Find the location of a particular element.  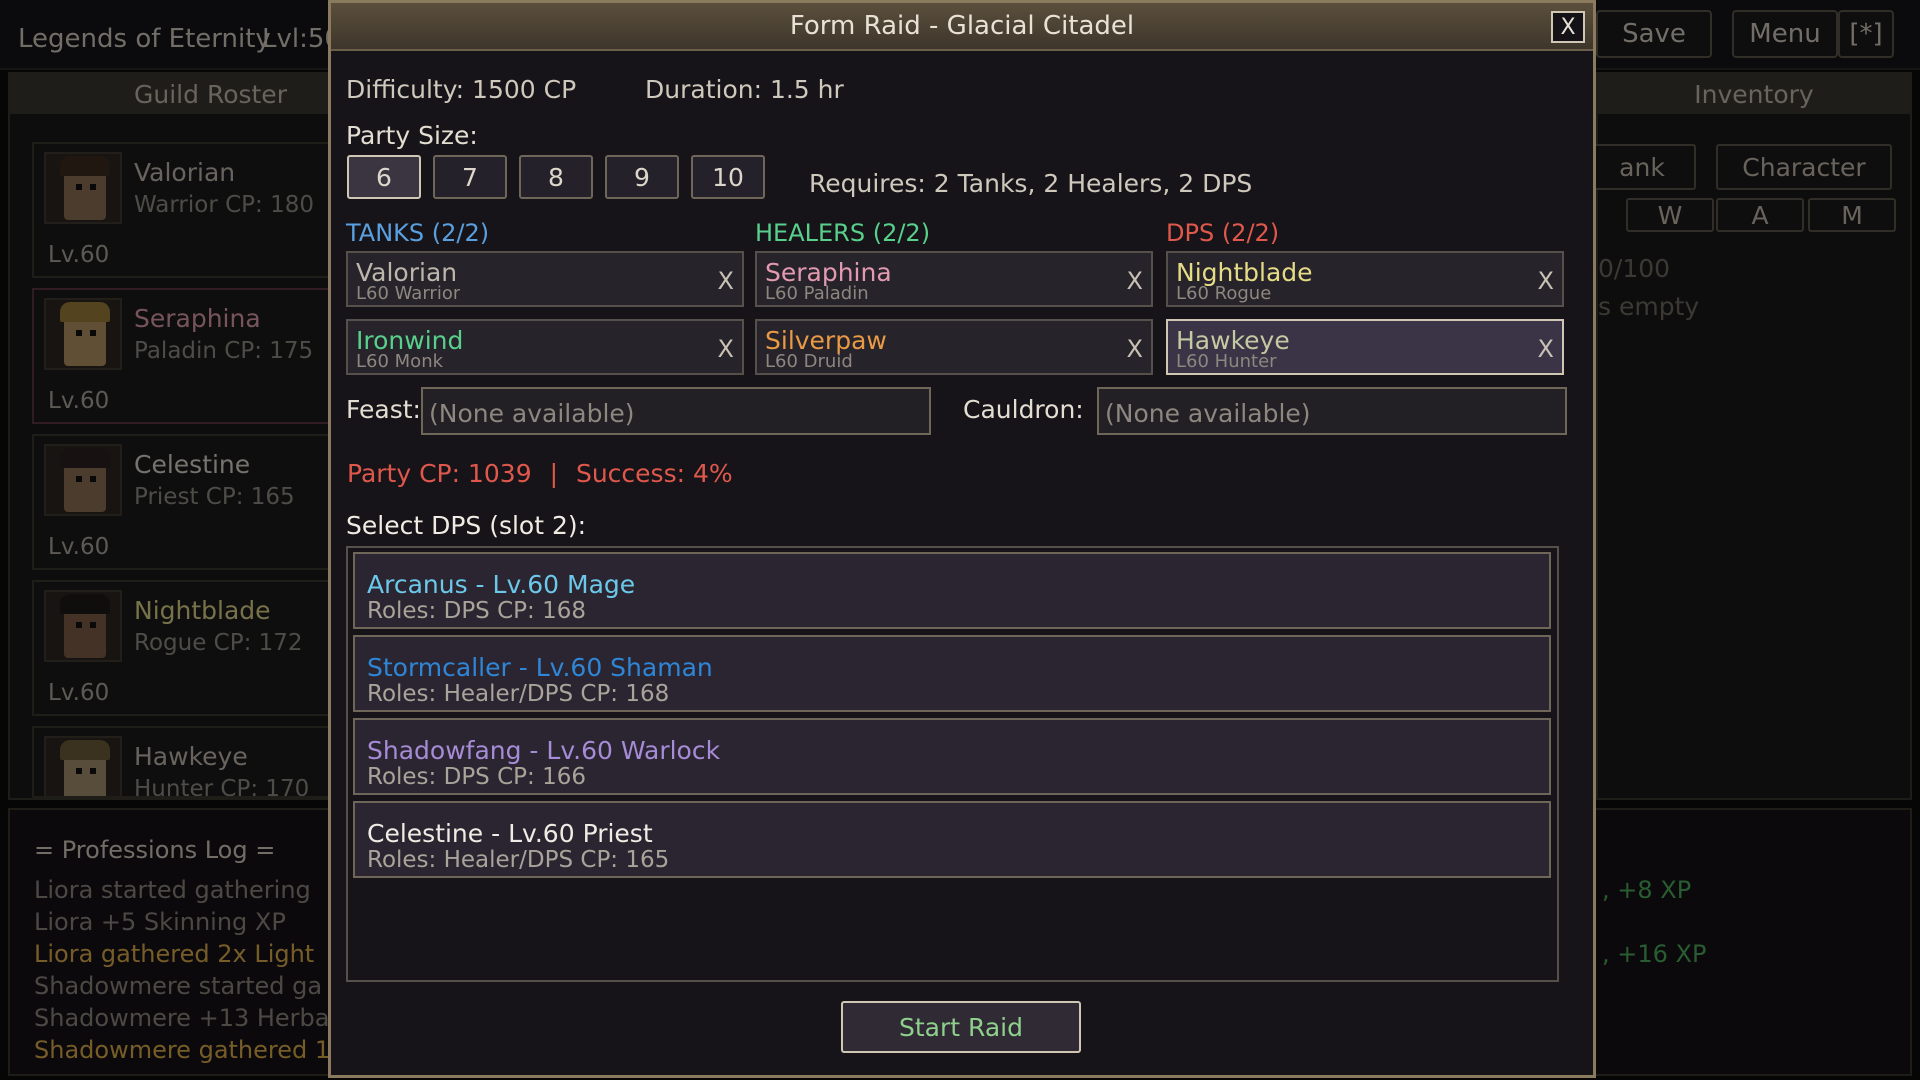

tank-slot-1: Valorian L60 Warrior X is located at coordinates (545, 279).